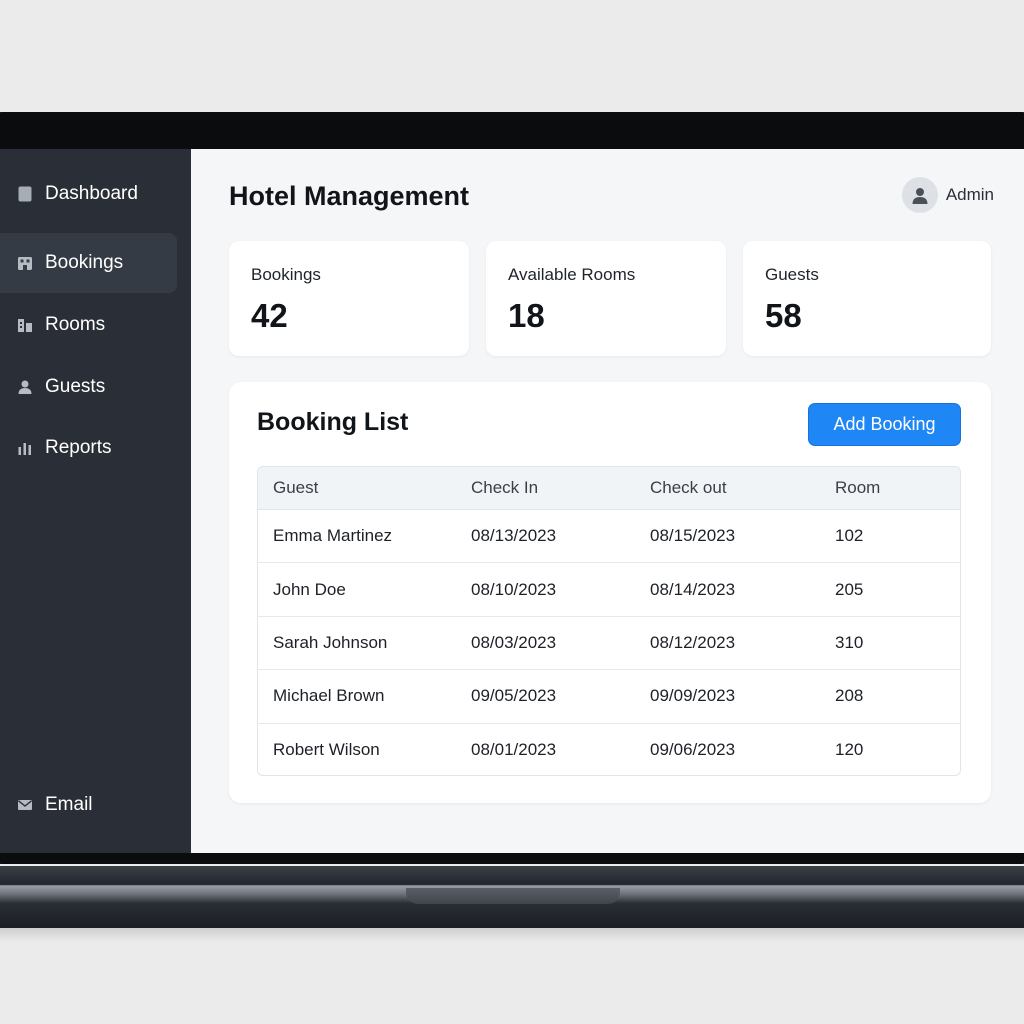 The image size is (1024, 1024). What do you see at coordinates (606, 298) in the screenshot?
I see `stat-card-available-rooms: Available Rooms 18` at bounding box center [606, 298].